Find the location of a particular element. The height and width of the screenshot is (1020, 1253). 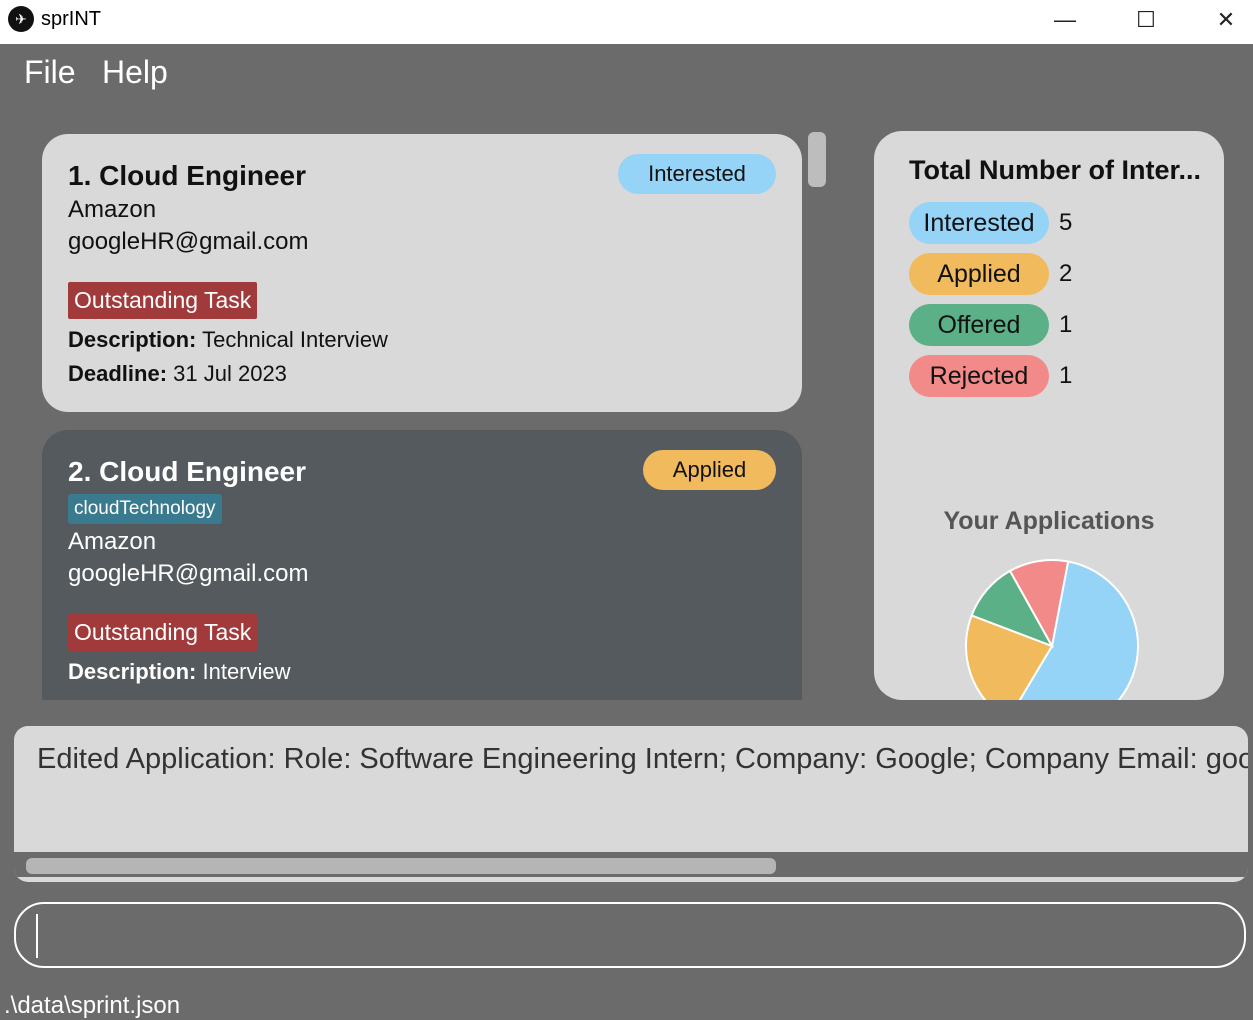

description-value: Interview is located at coordinates (246, 671).